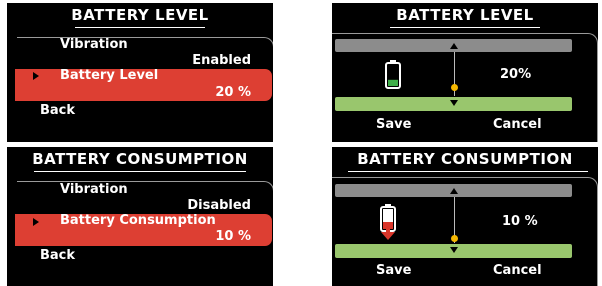 This screenshot has height=286, width=602. Describe the element at coordinates (109, 75) in the screenshot. I see `menu-item-label: Battery Level` at that location.